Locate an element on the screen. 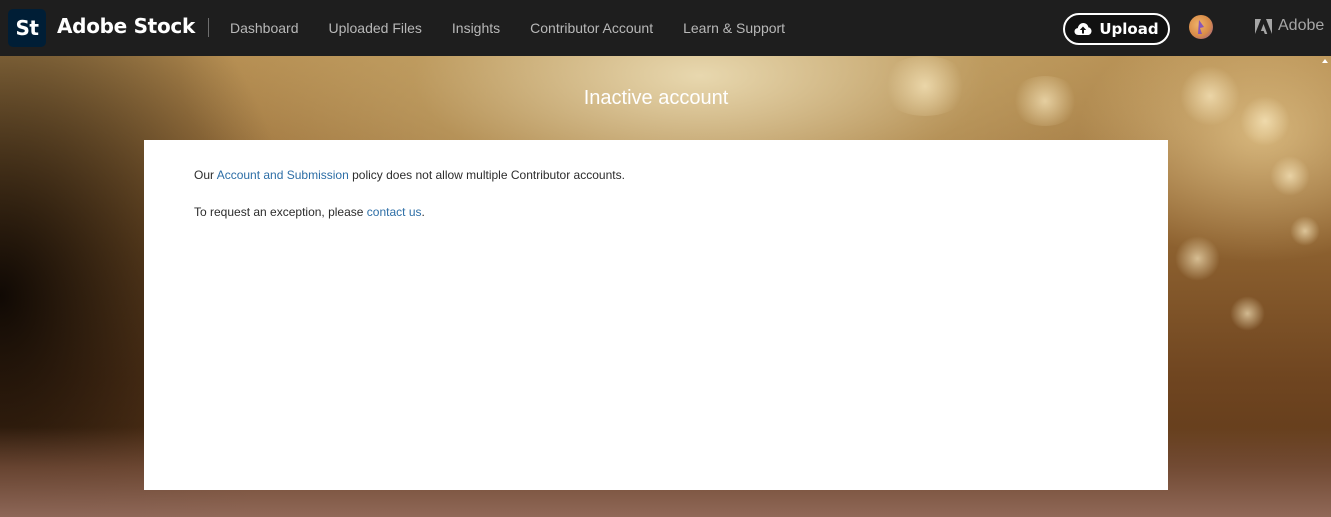  upload-button: Upload is located at coordinates (1116, 29).